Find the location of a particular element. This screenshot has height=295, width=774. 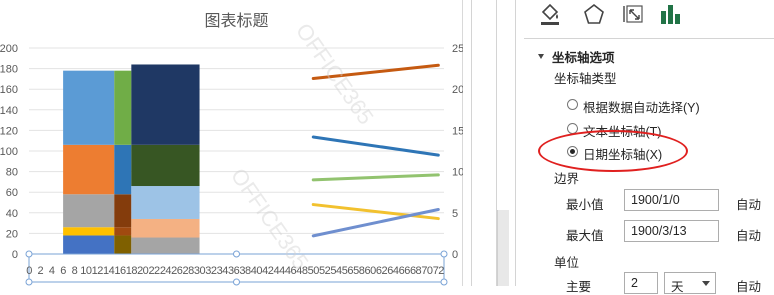

x-tick-label: 6 is located at coordinates (63, 271).